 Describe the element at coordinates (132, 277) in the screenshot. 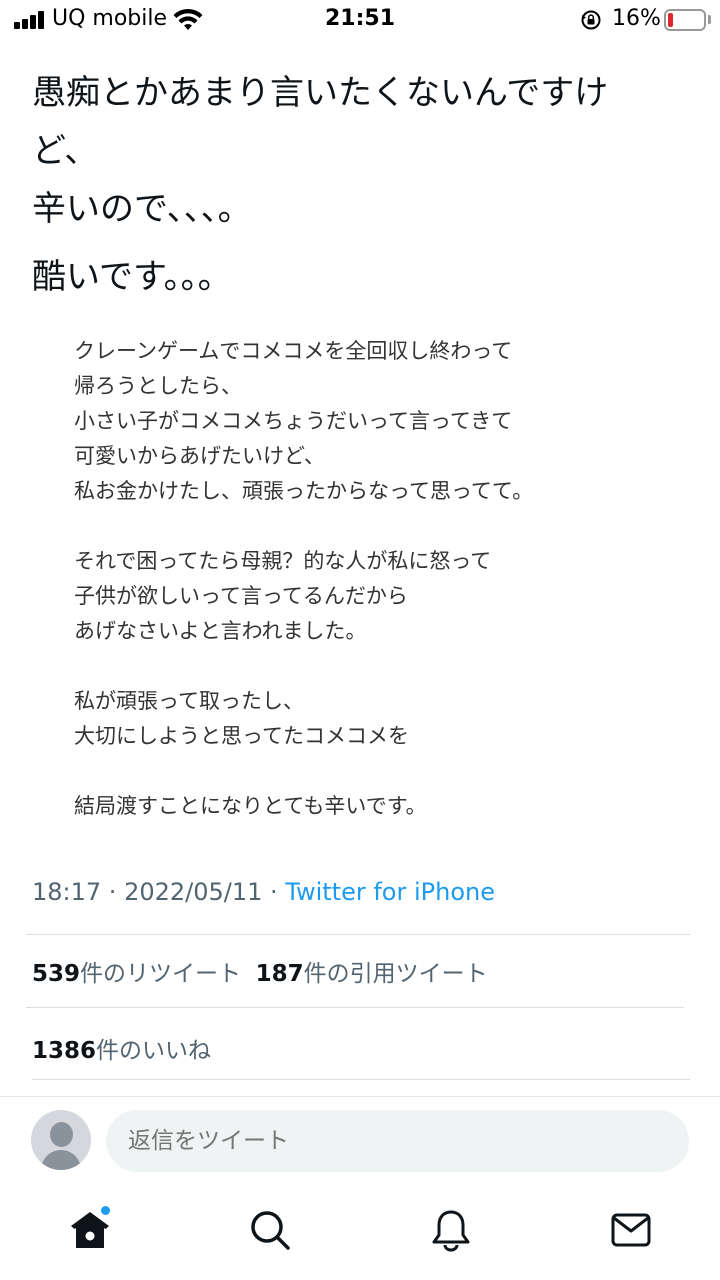

I see `tweet-text-line: 酷いです。。。` at that location.